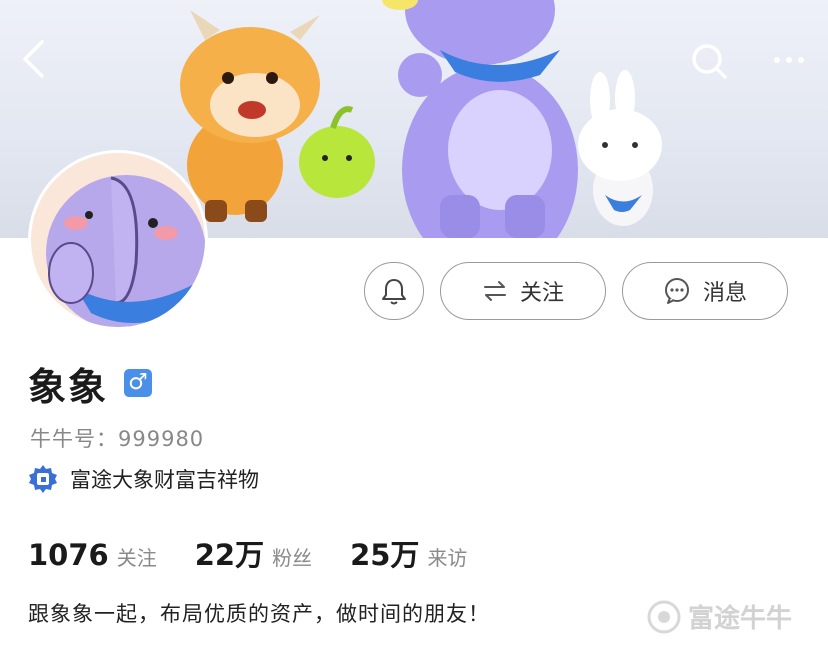 This screenshot has width=828, height=656. Describe the element at coordinates (117, 439) in the screenshot. I see `user-id: 牛牛号：999980` at that location.